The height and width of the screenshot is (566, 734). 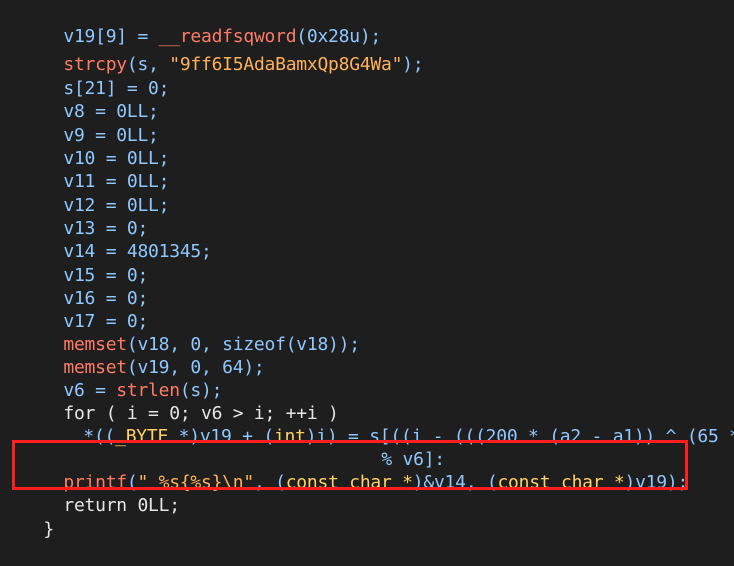 I want to click on code-line-7: v11 = 0LL;, so click(x=116, y=181).